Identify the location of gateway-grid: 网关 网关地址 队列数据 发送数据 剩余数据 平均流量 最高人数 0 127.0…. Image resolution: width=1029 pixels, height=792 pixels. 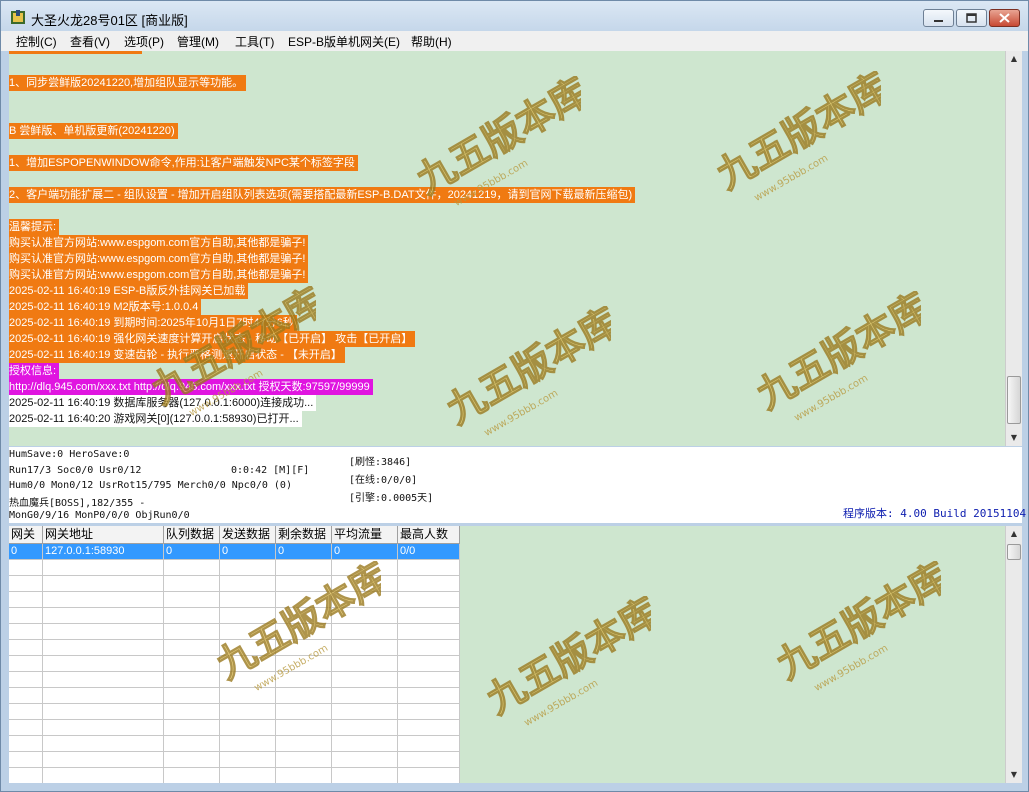
(234, 654).